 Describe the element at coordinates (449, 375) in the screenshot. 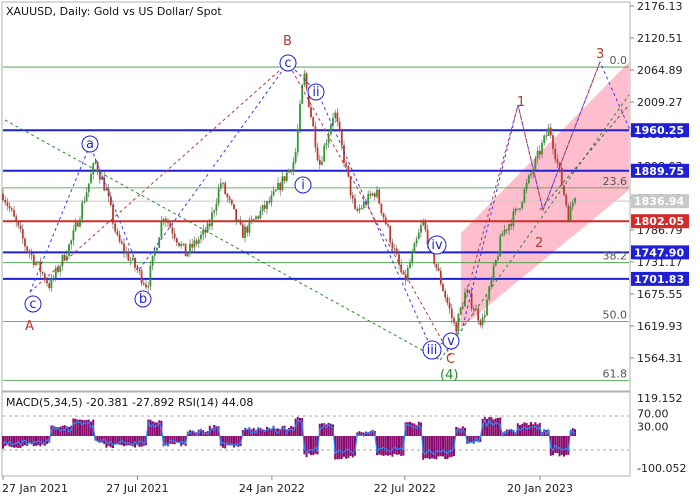

I see `wave-label-4: (4)` at that location.